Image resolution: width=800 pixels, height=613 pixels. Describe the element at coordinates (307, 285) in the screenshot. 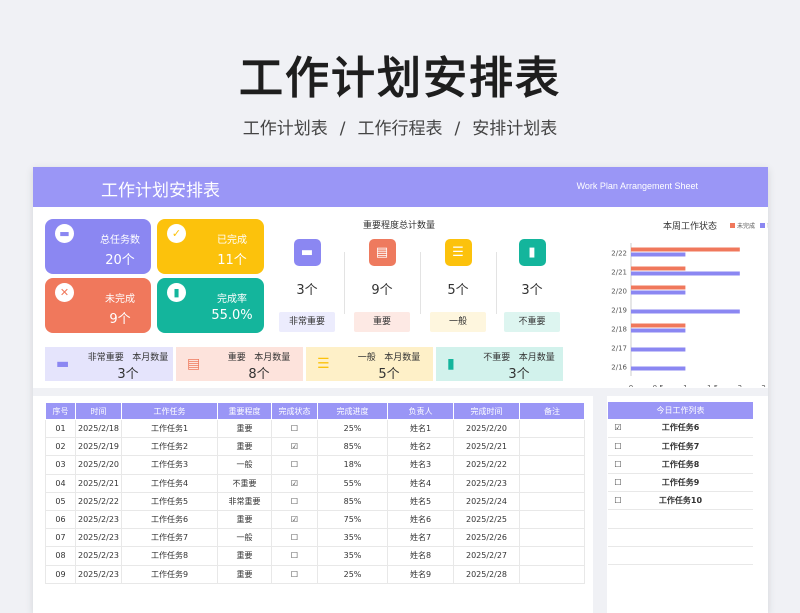

I see `importance-very-important: ▬ 3个 非常重要` at that location.